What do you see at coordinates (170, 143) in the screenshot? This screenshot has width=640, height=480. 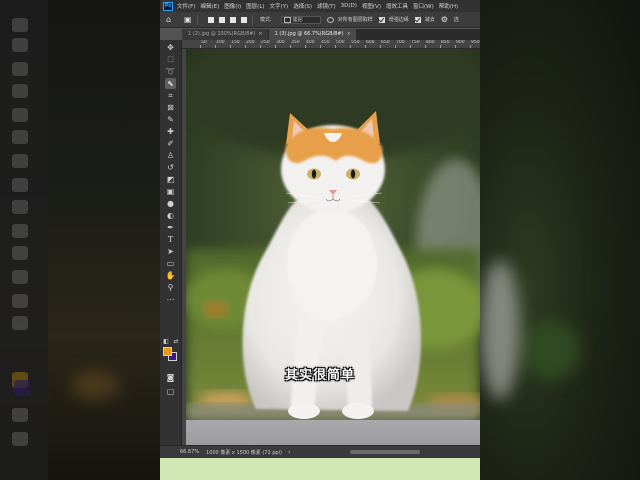 I see `brush-tool-icon: ✐` at bounding box center [170, 143].